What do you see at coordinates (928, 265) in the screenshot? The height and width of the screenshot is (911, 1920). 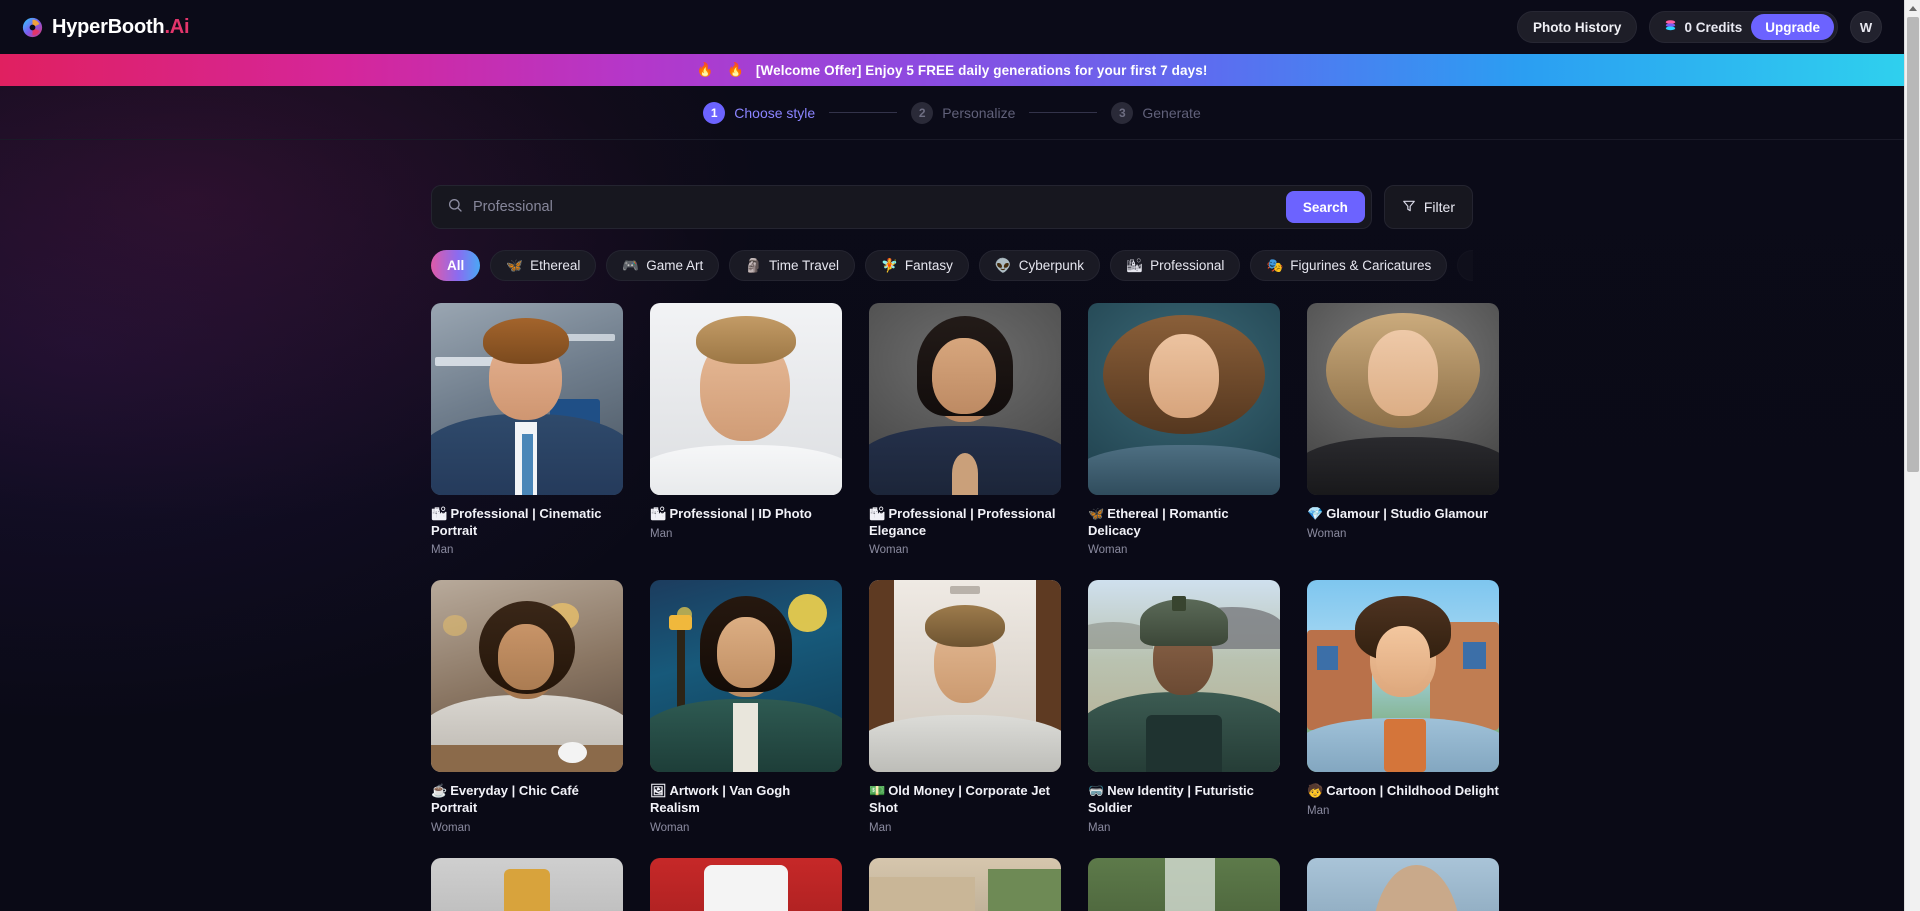 I see `chip-fantasy-label: Fantasy` at bounding box center [928, 265].